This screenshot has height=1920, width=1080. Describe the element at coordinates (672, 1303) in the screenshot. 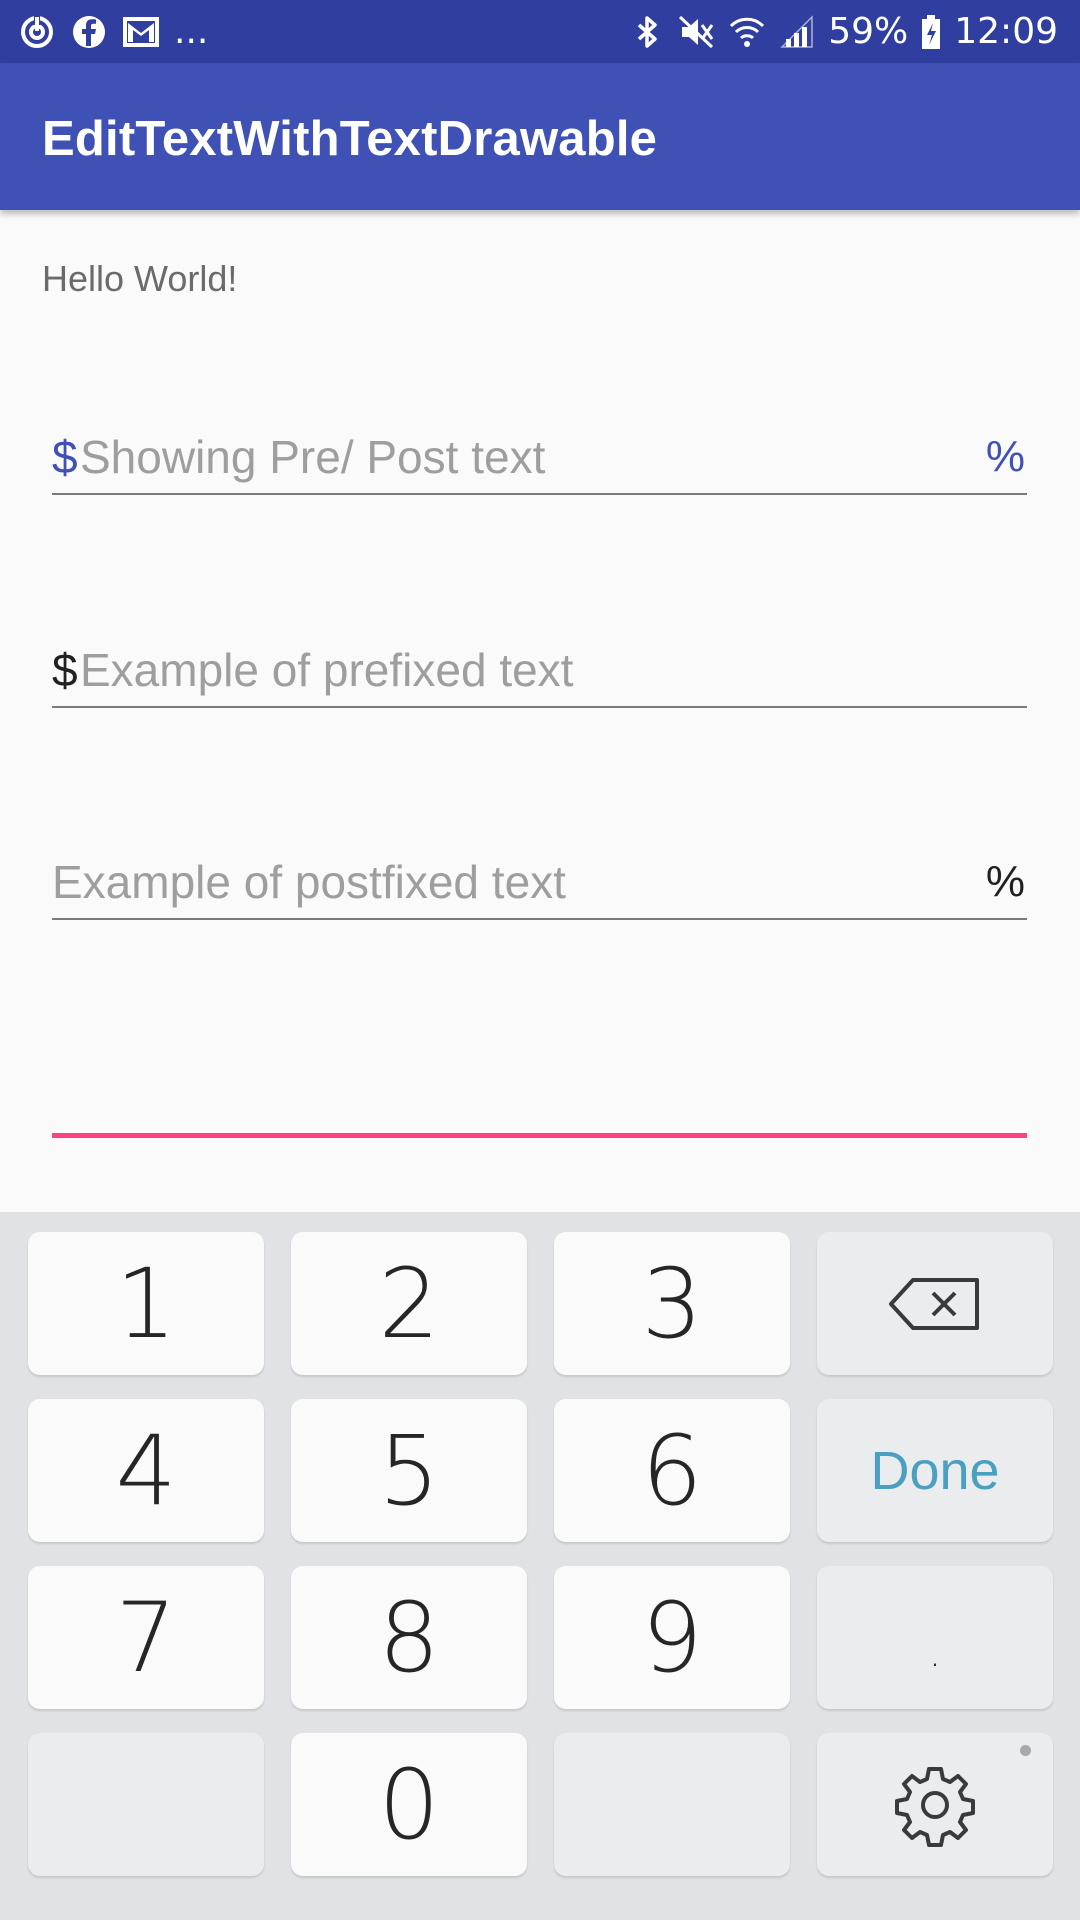

I see `key-3: 3` at that location.